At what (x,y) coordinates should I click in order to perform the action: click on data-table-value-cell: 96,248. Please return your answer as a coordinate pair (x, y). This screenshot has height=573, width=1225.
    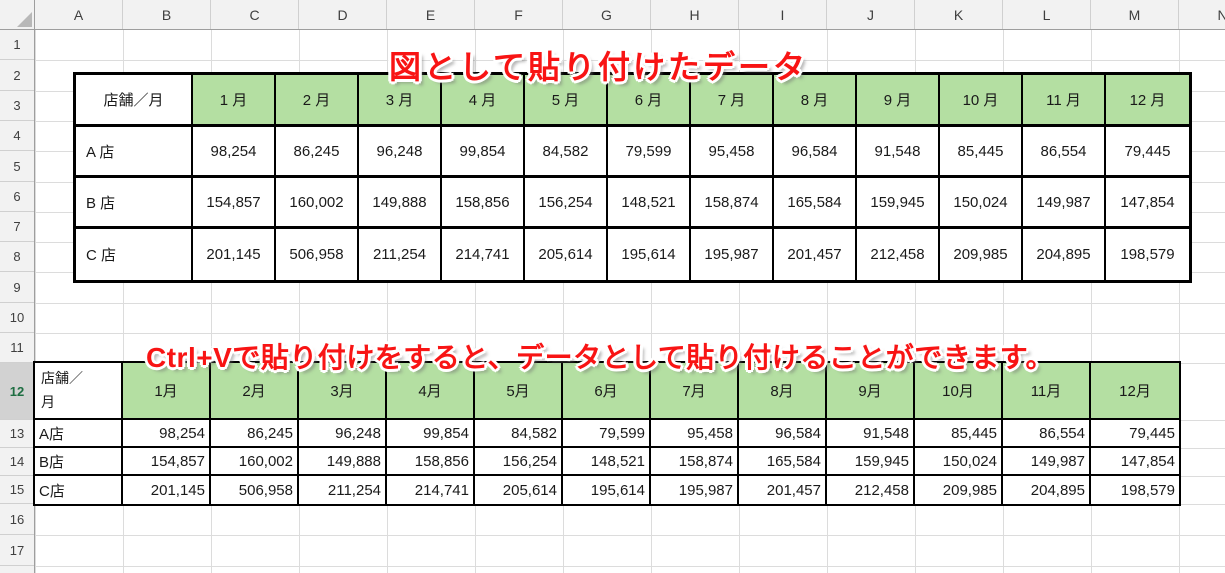
    Looking at the image, I should click on (343, 434).